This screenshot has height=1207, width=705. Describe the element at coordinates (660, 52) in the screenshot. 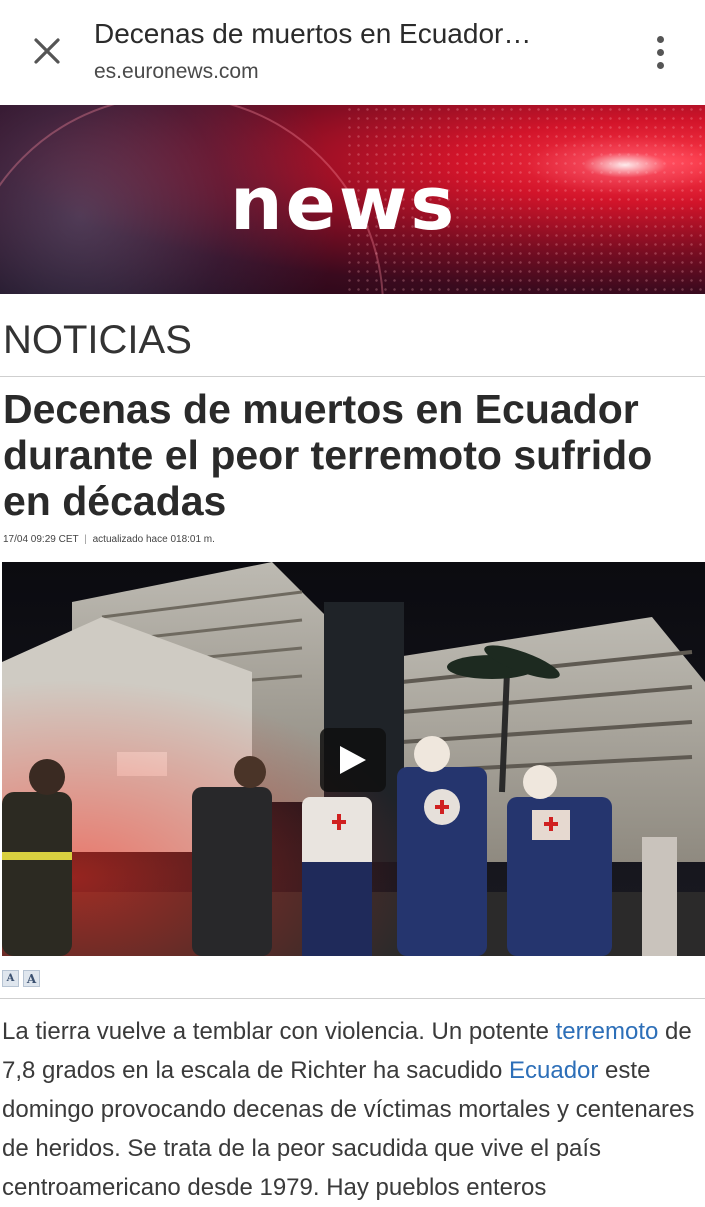

I see `more-vertical-icon` at that location.